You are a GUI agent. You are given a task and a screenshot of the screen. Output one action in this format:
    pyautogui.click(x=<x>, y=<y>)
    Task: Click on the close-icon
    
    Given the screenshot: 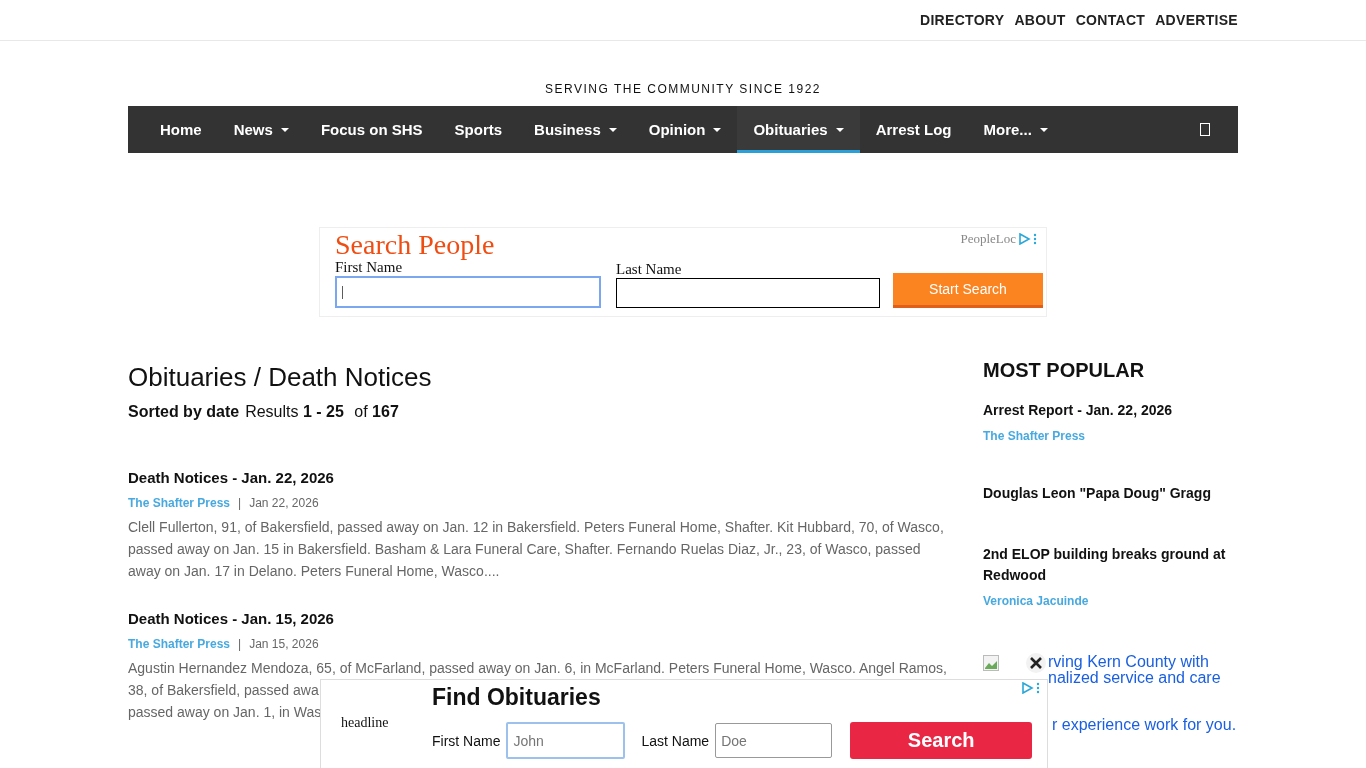 What is the action you would take?
    pyautogui.click(x=1036, y=663)
    